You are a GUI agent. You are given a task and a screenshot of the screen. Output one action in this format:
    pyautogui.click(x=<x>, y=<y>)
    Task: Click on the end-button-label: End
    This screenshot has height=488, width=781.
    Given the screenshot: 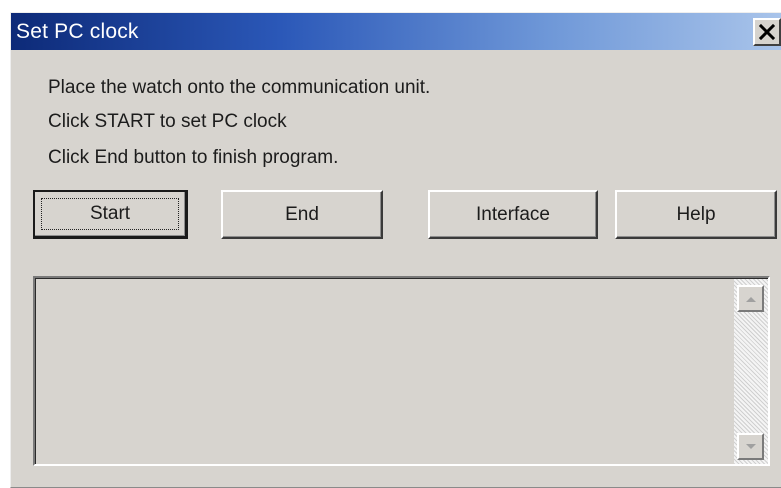 What is the action you would take?
    pyautogui.click(x=302, y=214)
    